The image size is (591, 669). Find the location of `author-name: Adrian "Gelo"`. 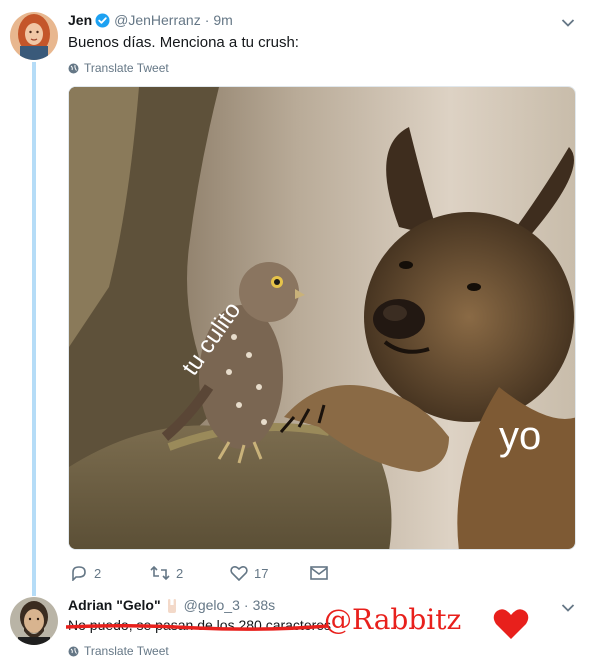

author-name: Adrian "Gelo" is located at coordinates (114, 605).